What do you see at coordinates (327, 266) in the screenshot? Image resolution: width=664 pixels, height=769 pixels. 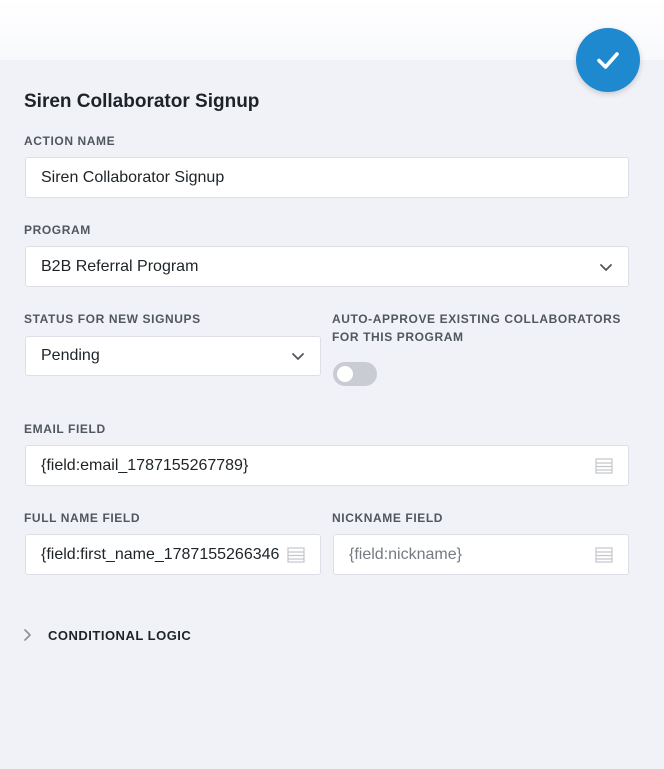 I see `program-select: B2B Referral Program` at bounding box center [327, 266].